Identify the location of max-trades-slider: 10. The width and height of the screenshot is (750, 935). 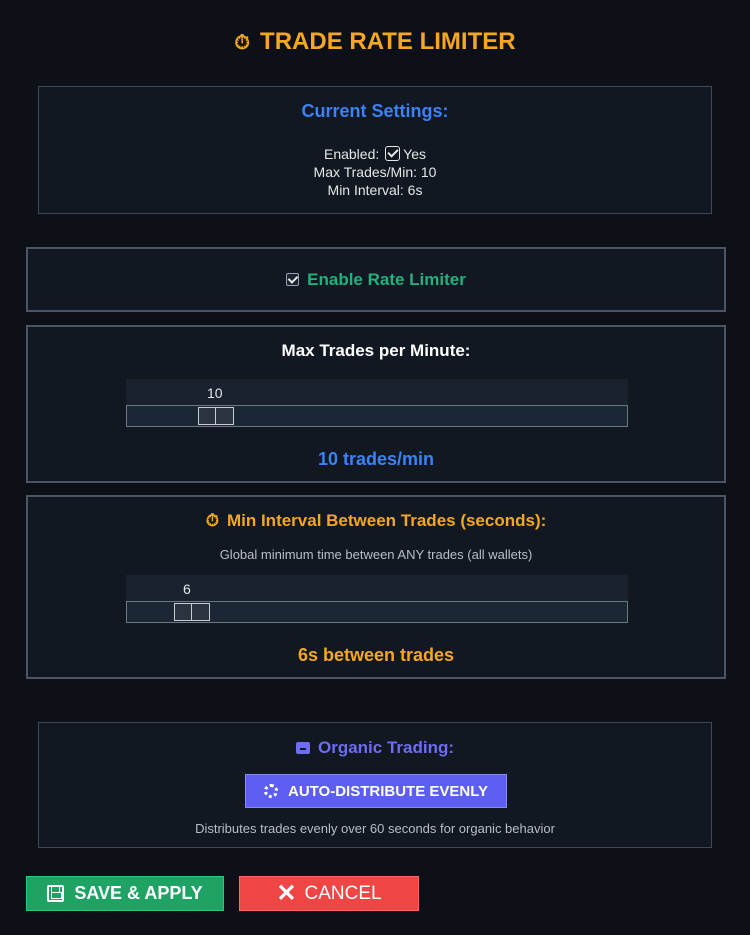
(377, 403).